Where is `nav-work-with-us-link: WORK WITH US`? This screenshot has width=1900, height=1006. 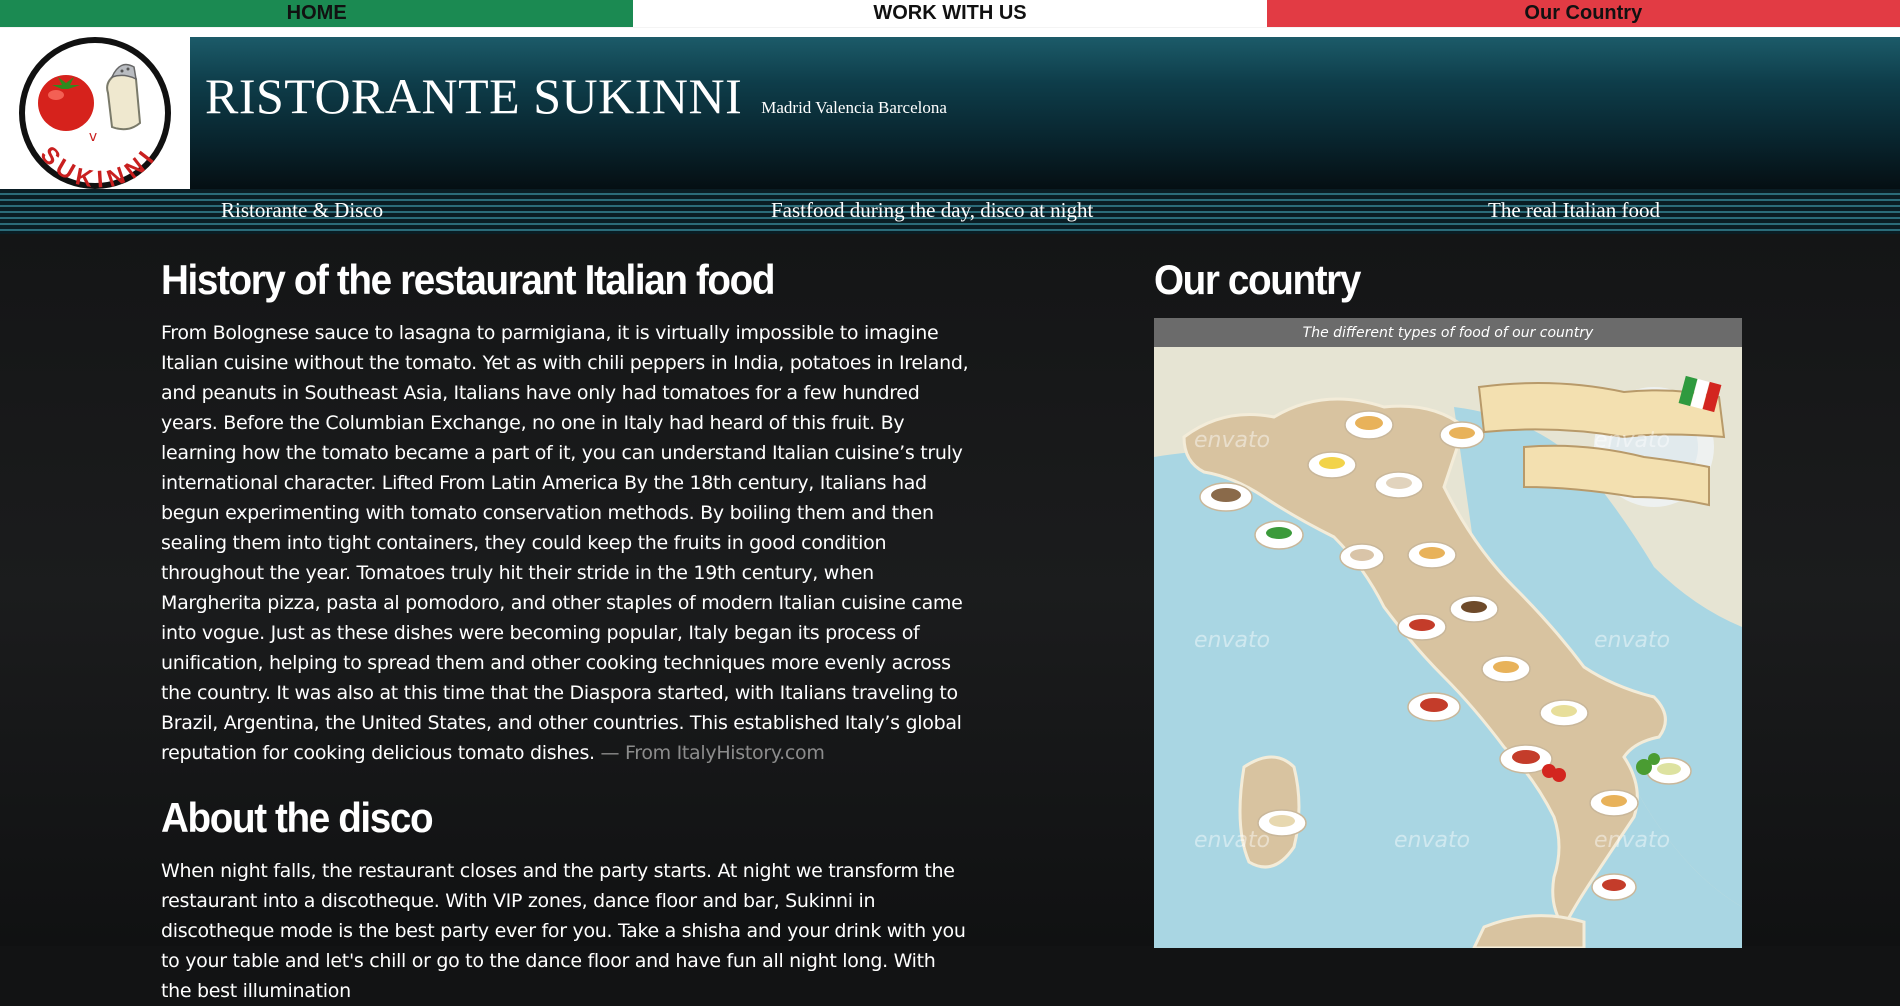 nav-work-with-us-link: WORK WITH US is located at coordinates (950, 13).